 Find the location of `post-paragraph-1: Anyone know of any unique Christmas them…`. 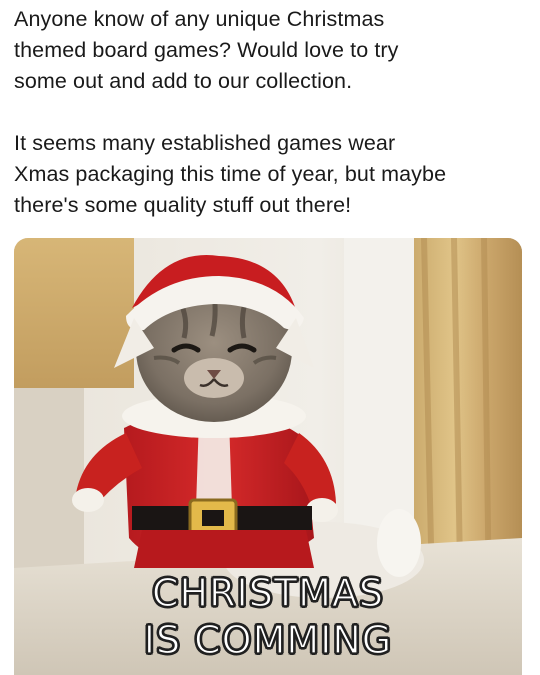

post-paragraph-1: Anyone know of any unique Christmas them… is located at coordinates (206, 50).